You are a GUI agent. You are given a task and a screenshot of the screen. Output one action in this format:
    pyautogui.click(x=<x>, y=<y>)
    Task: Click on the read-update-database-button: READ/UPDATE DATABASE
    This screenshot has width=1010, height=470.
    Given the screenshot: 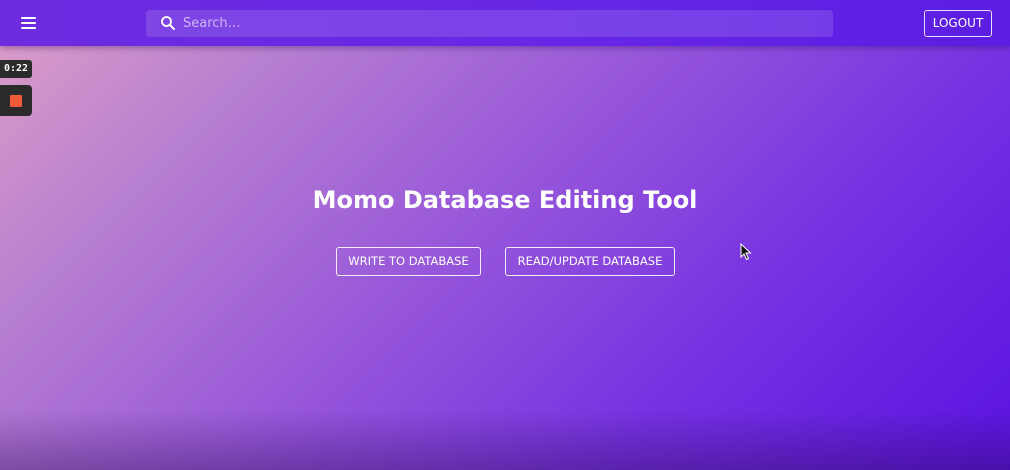 What is the action you would take?
    pyautogui.click(x=590, y=261)
    